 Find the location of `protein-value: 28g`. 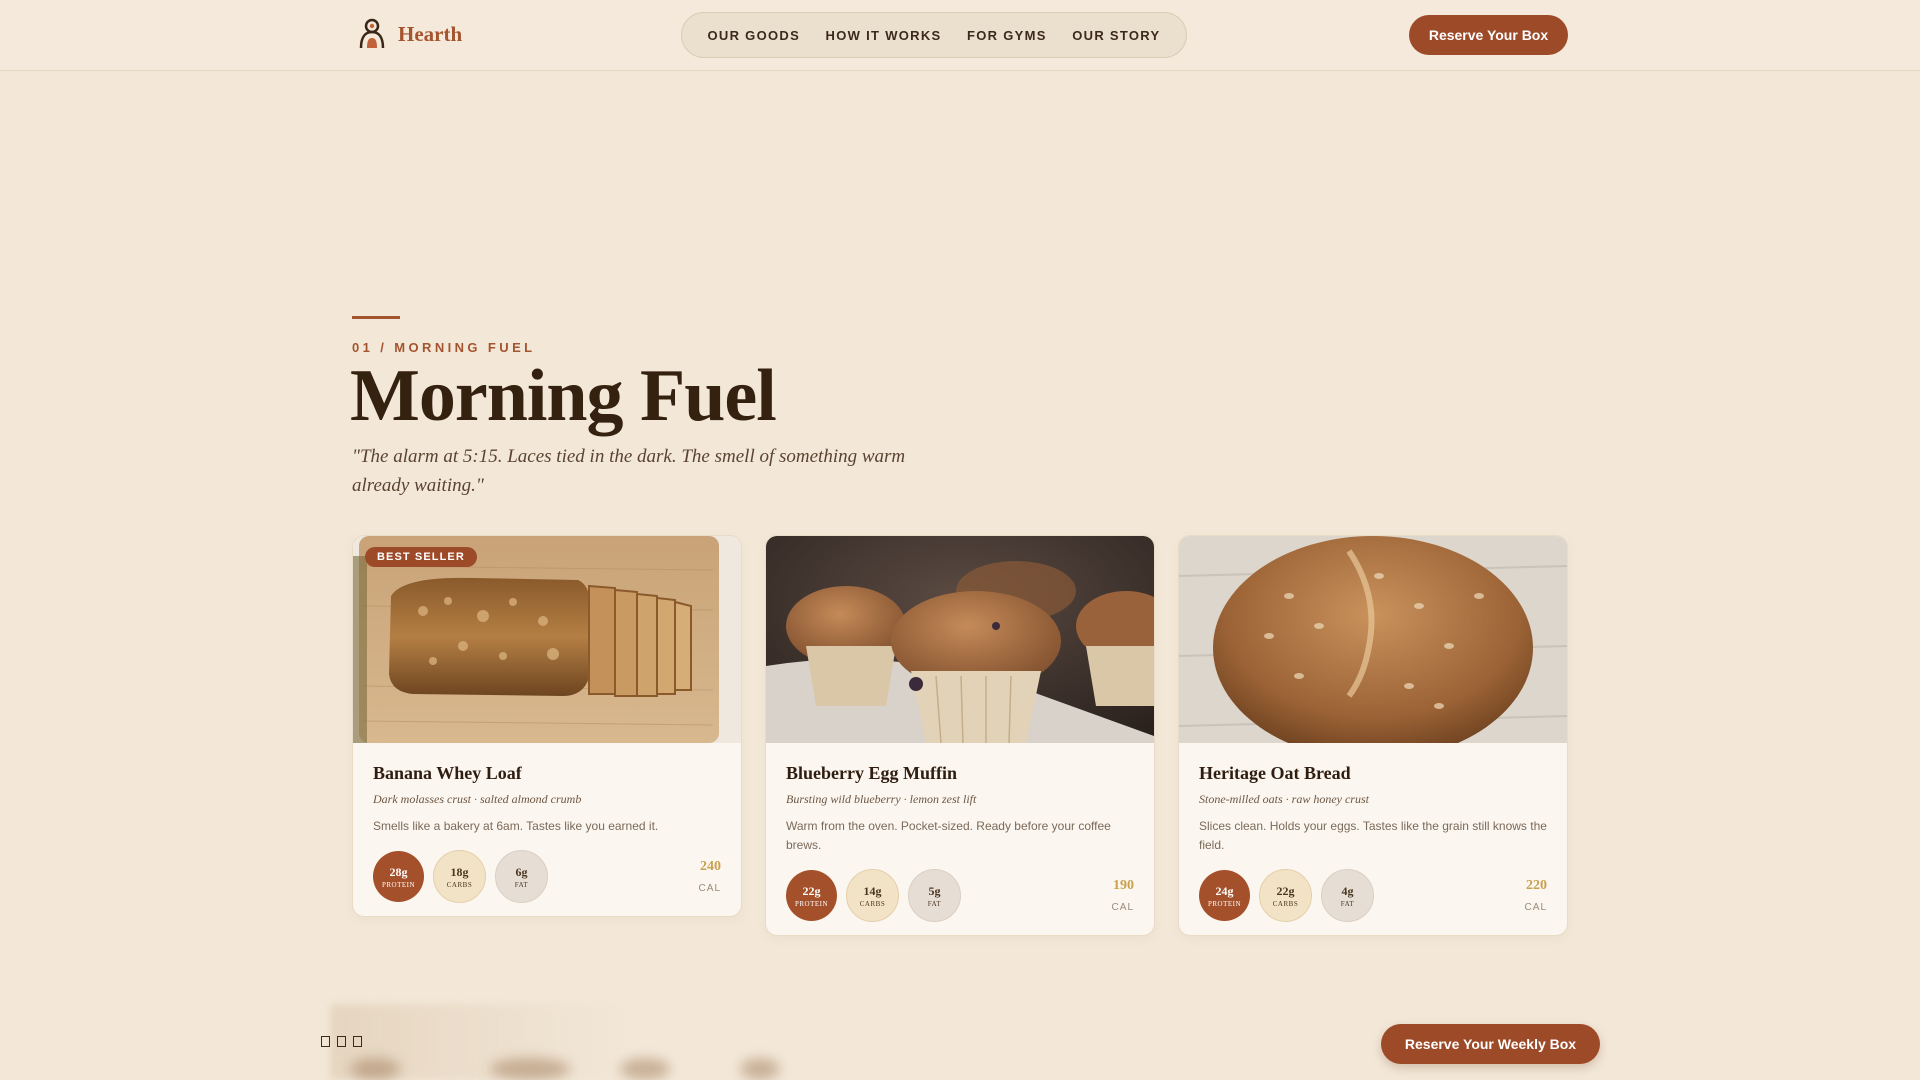

protein-value: 28g is located at coordinates (398, 871).